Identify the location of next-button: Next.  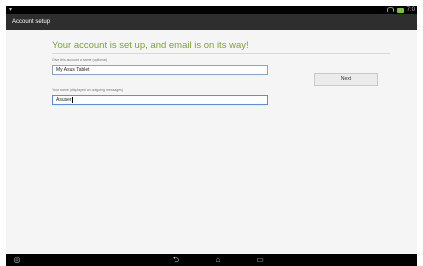
(346, 79).